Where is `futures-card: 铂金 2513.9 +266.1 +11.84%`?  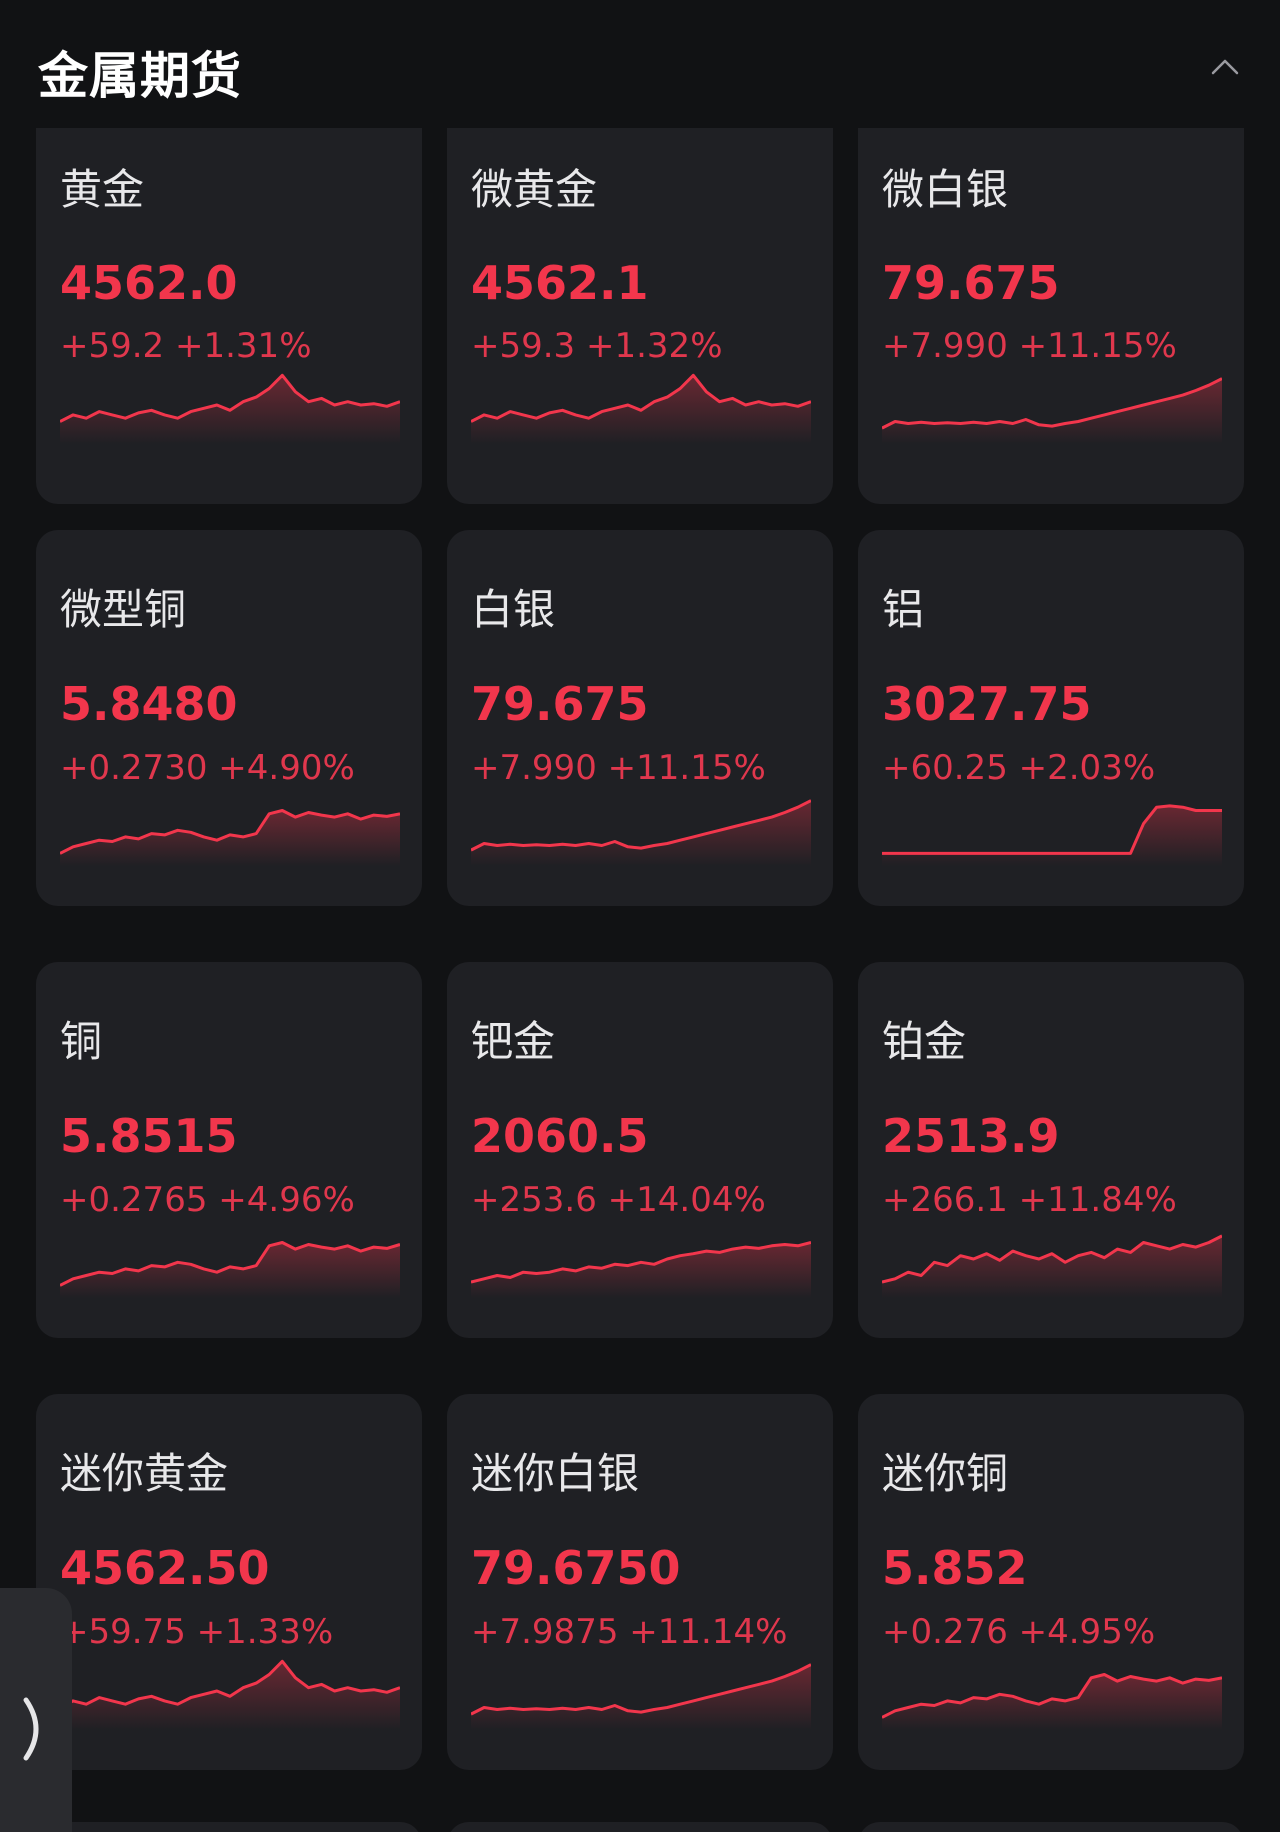
futures-card: 铂金 2513.9 +266.1 +11.84% is located at coordinates (1051, 1150).